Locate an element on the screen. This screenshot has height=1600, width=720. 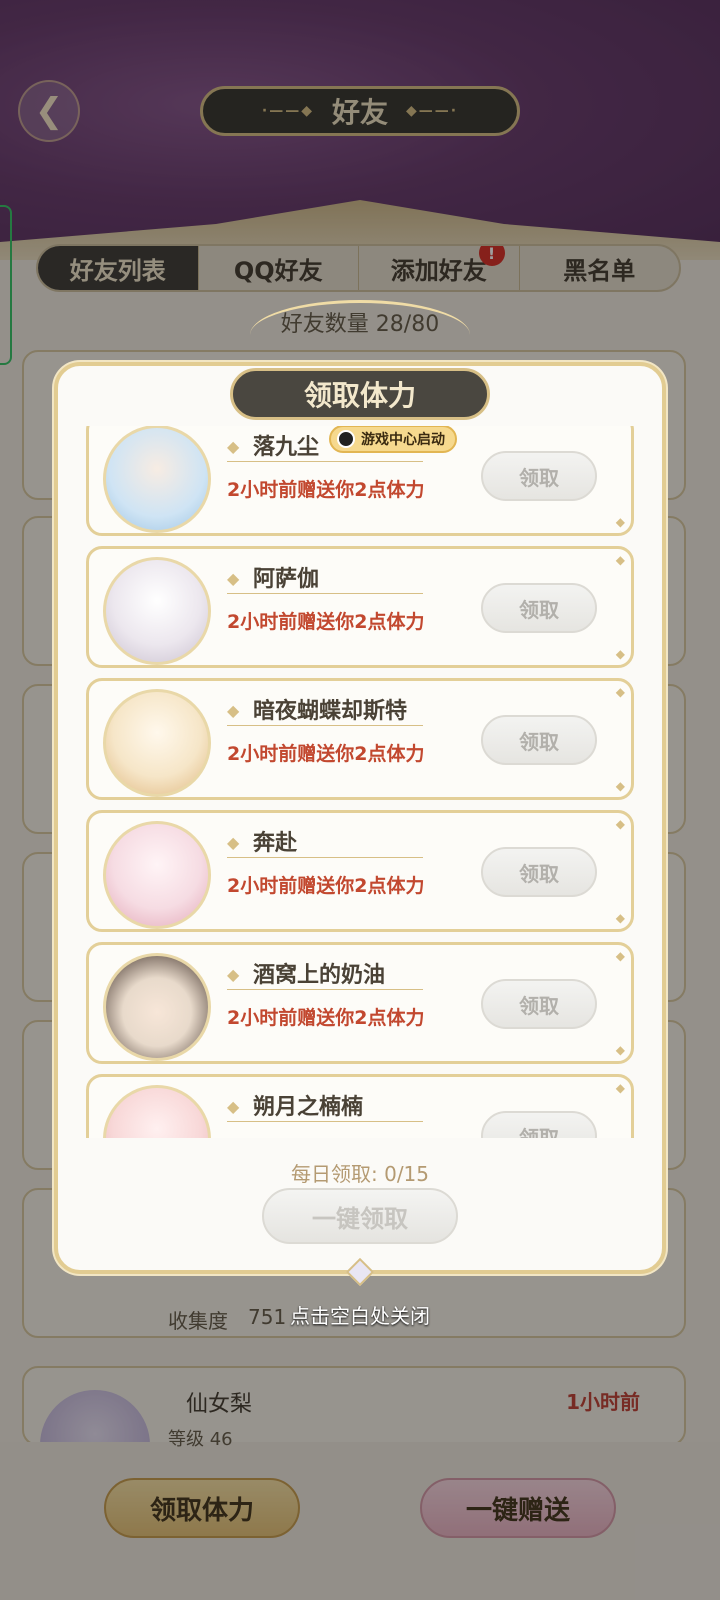
friend-name: 阿萨伽 is located at coordinates (286, 579).